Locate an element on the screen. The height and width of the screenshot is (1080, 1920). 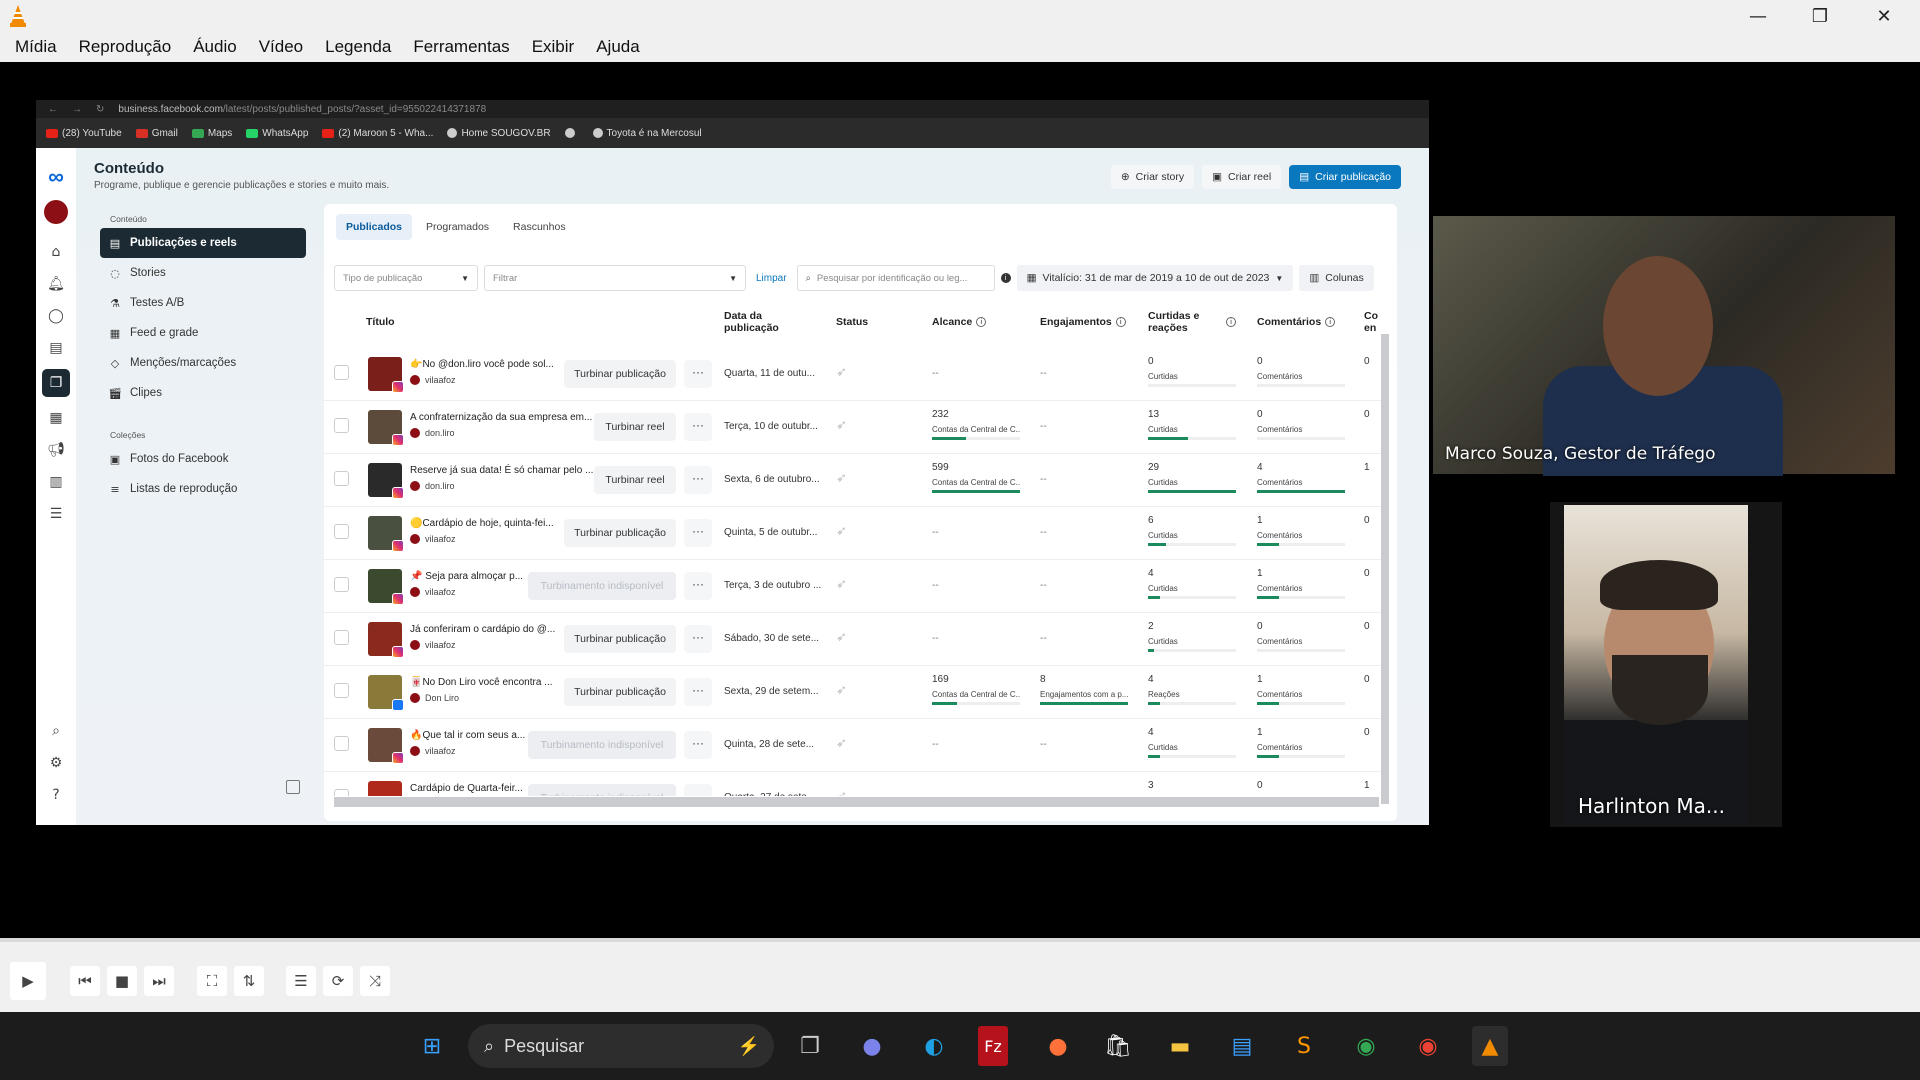
col-truncated: Co en is located at coordinates (1373, 322).